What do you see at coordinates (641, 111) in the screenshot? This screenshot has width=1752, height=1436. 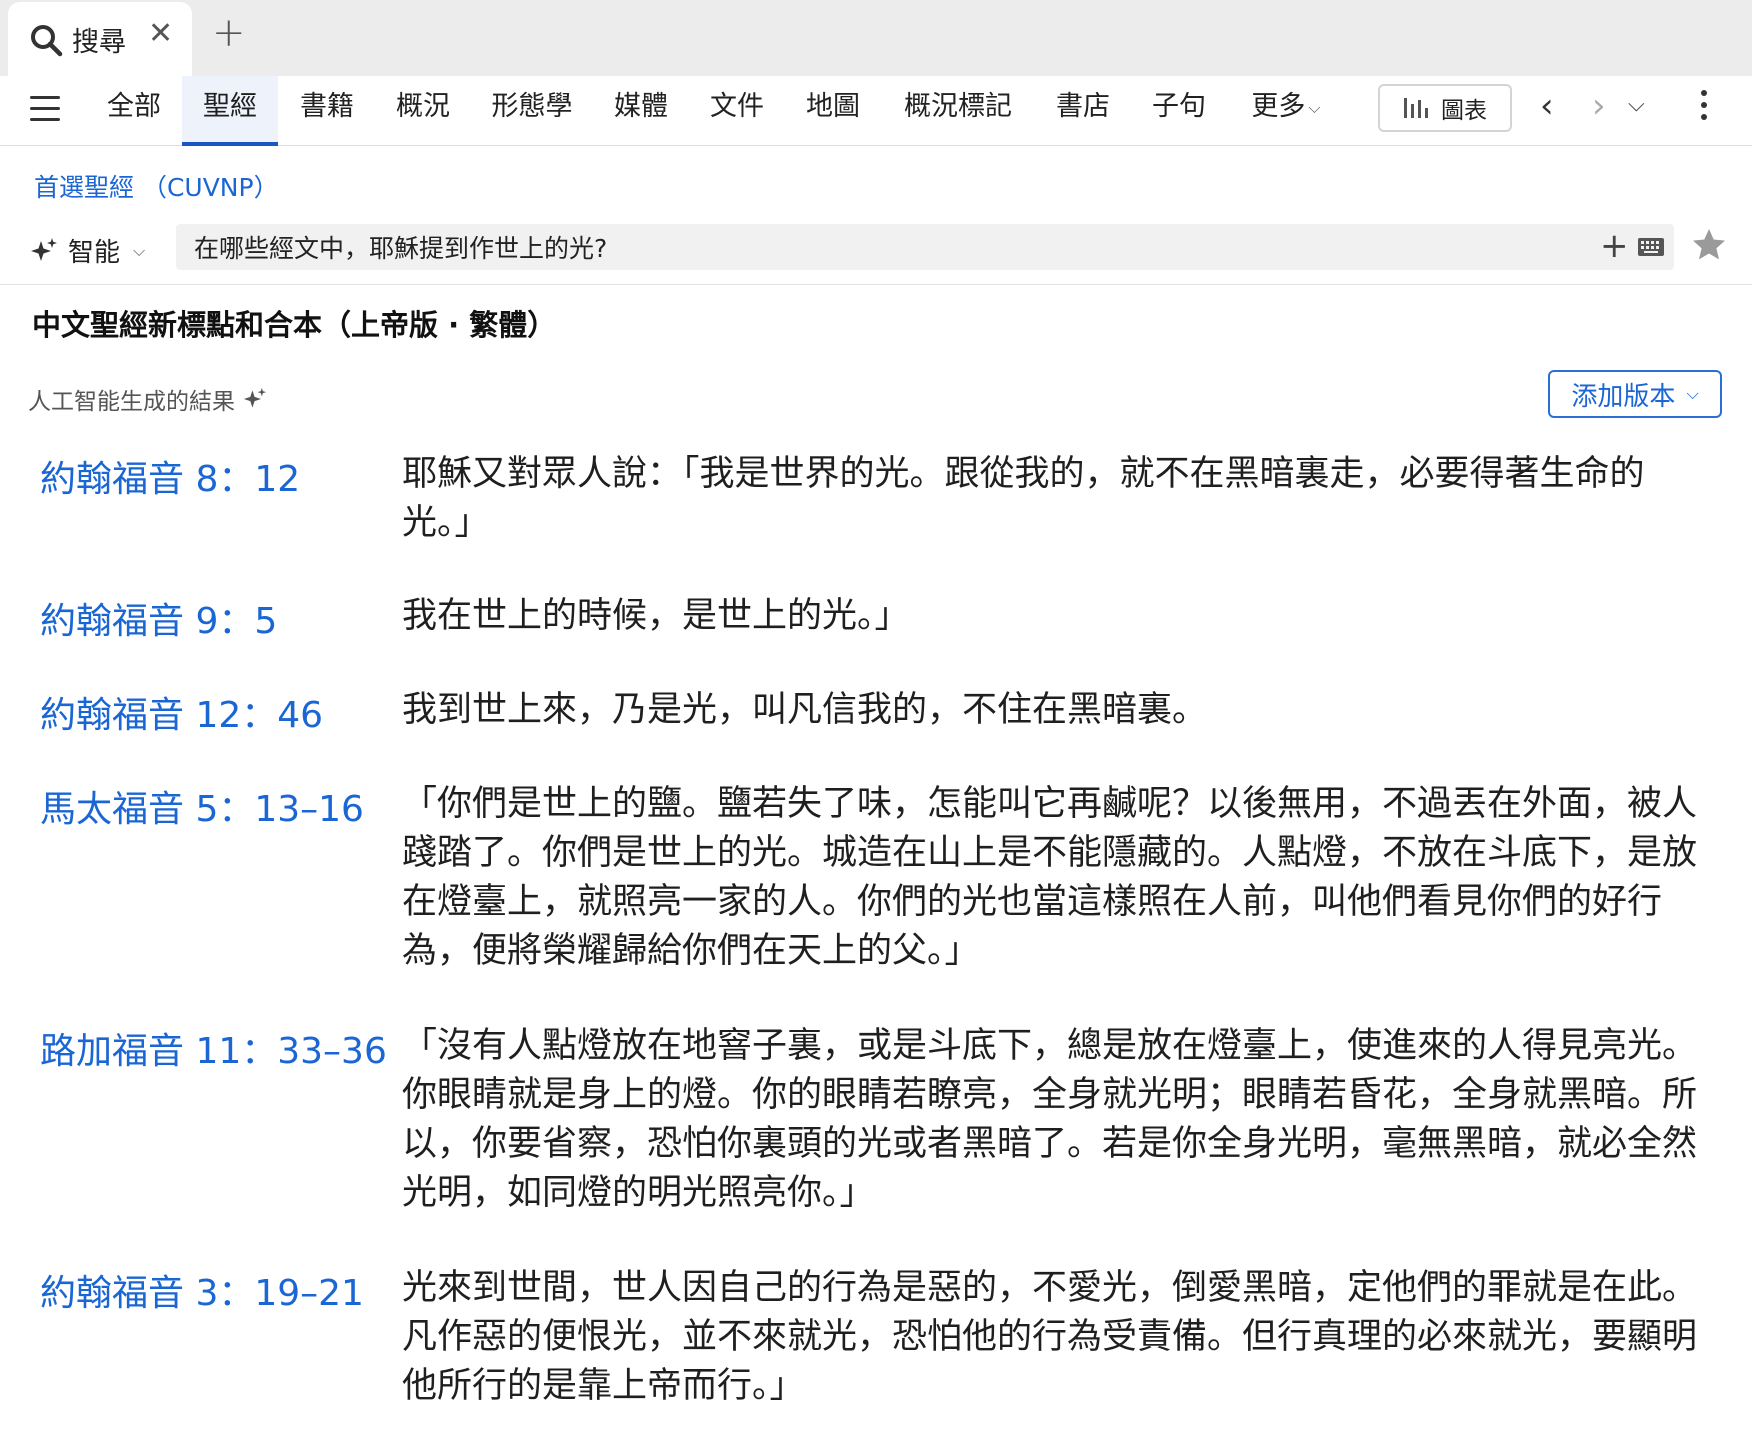 I see `tab-media: 媒體` at bounding box center [641, 111].